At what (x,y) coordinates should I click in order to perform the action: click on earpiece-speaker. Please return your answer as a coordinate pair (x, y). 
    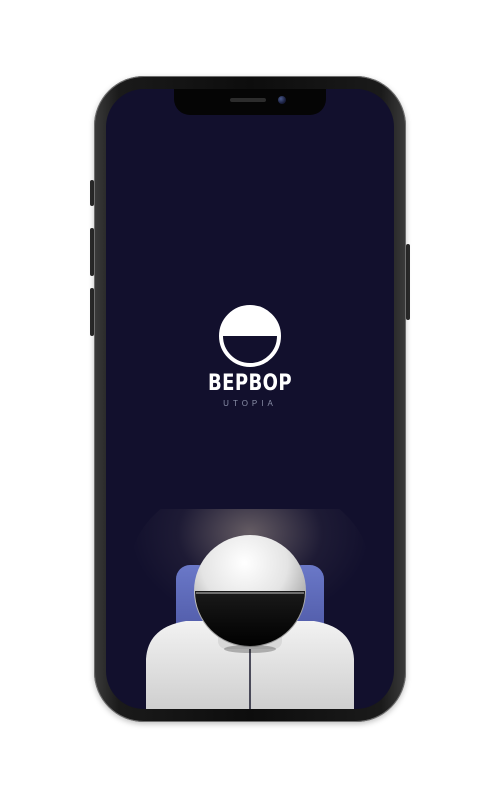
    Looking at the image, I should click on (248, 100).